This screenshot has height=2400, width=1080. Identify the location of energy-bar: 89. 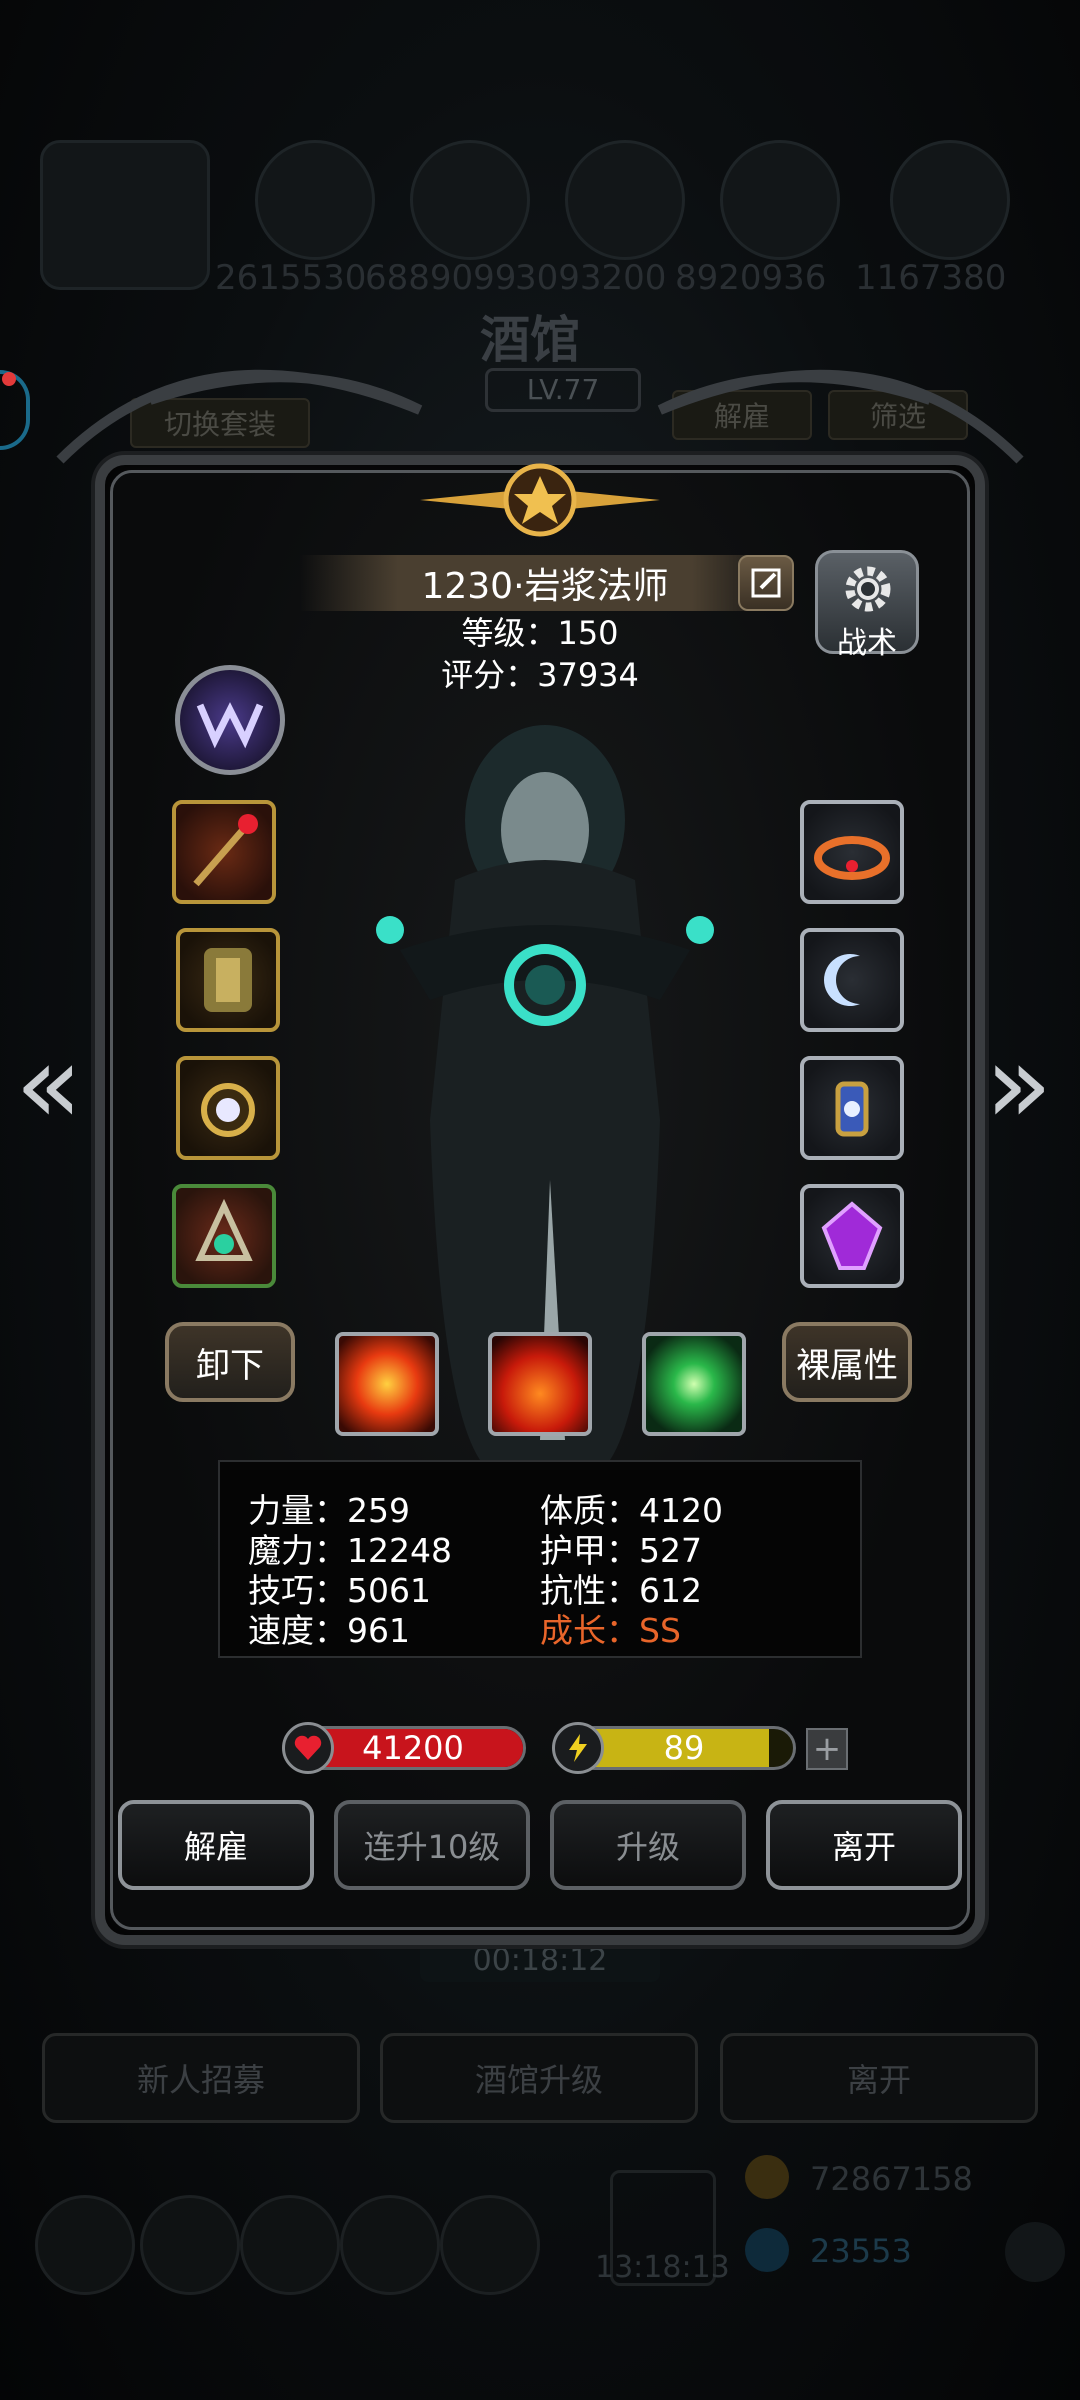
(684, 1748).